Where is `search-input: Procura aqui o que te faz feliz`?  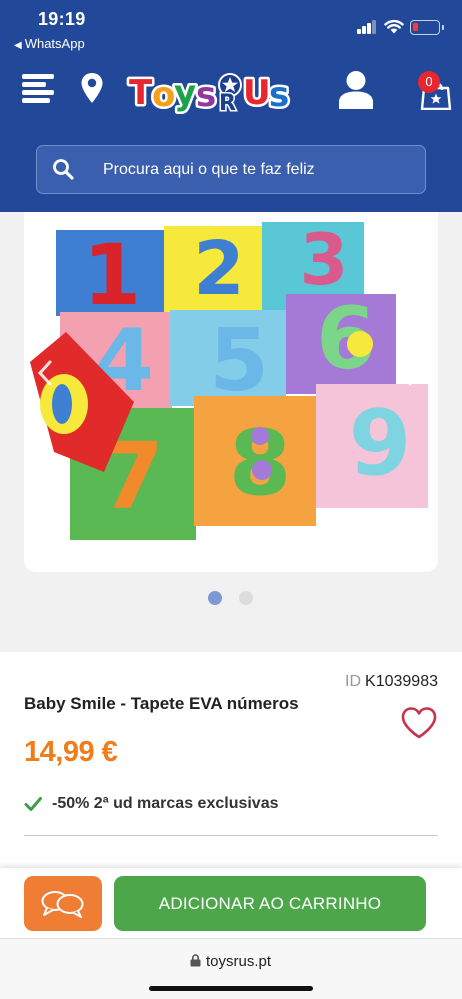 search-input: Procura aqui o que te faz feliz is located at coordinates (231, 169).